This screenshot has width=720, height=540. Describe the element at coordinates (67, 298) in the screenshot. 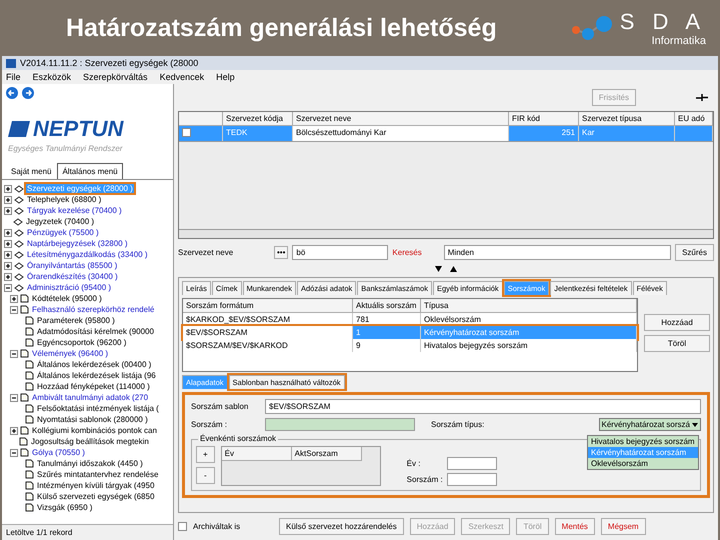

I see `tree-item: Kódtételek (95000 )` at that location.